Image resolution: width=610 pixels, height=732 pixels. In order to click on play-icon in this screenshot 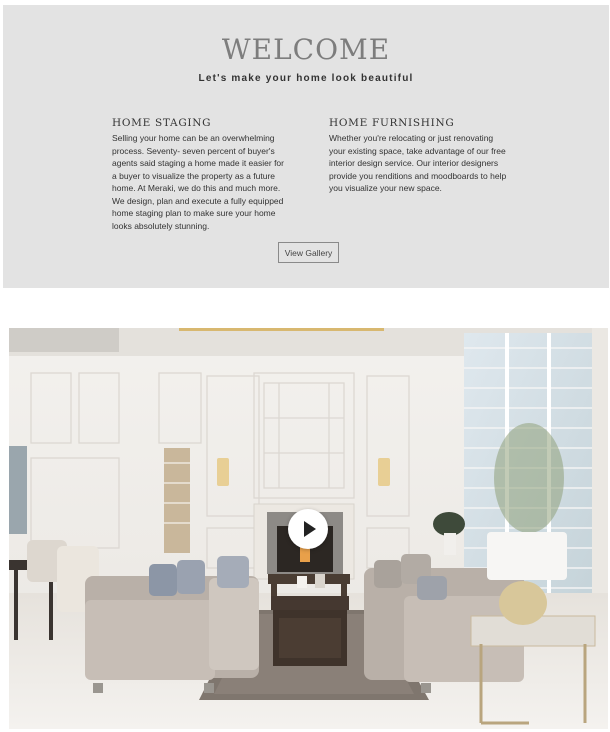, I will do `click(310, 529)`.